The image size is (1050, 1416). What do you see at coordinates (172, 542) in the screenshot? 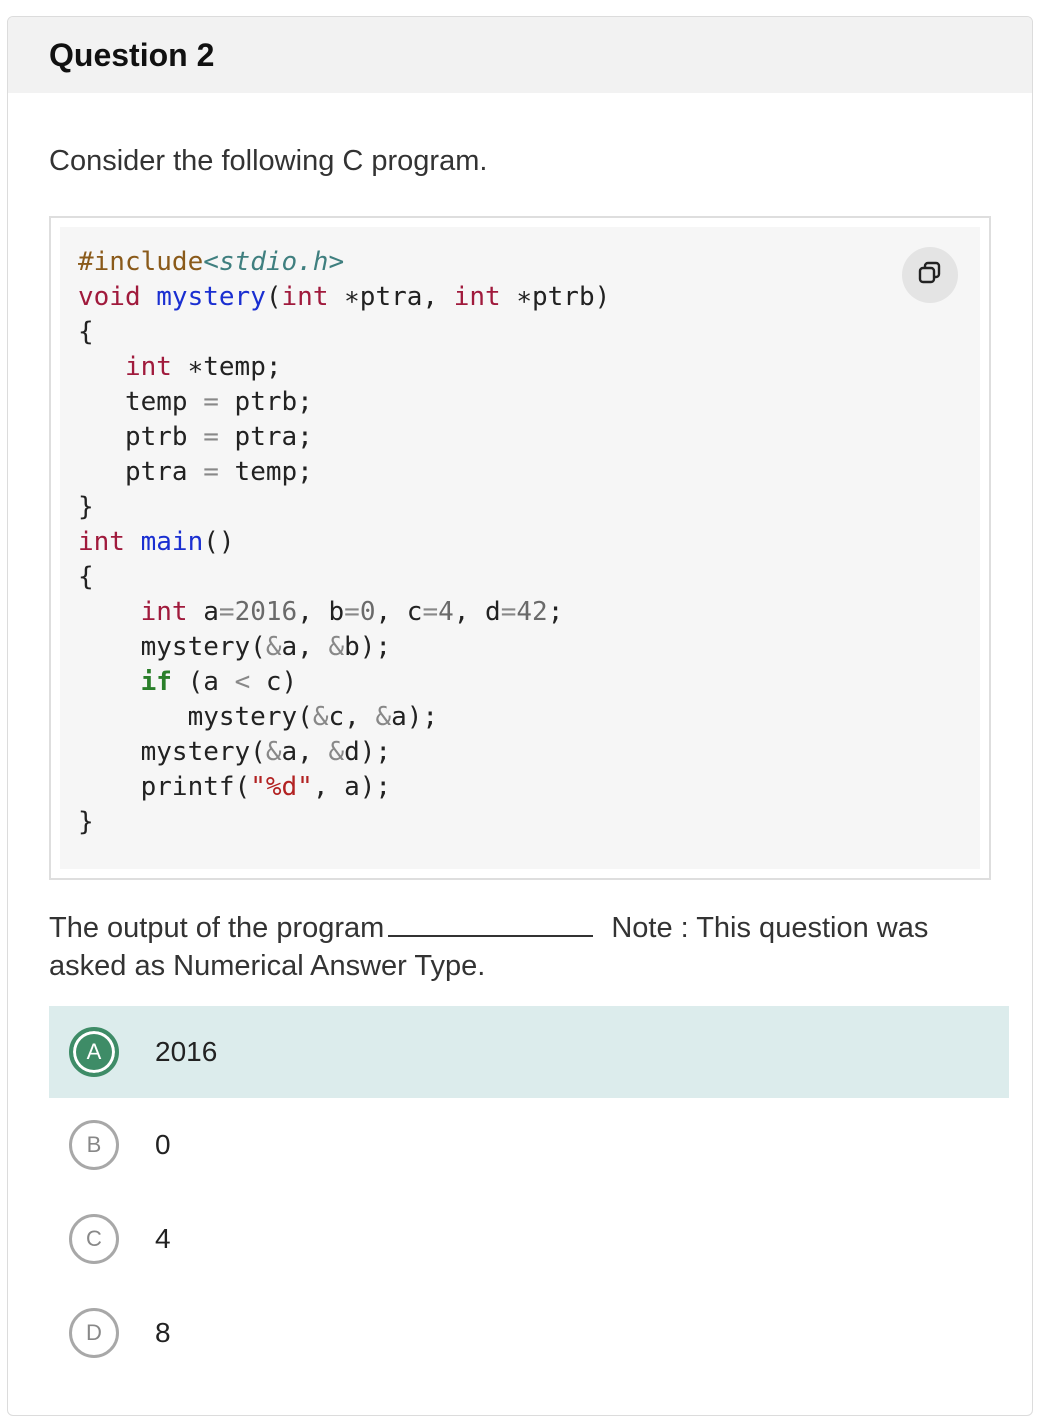
I see `code-token: main` at bounding box center [172, 542].